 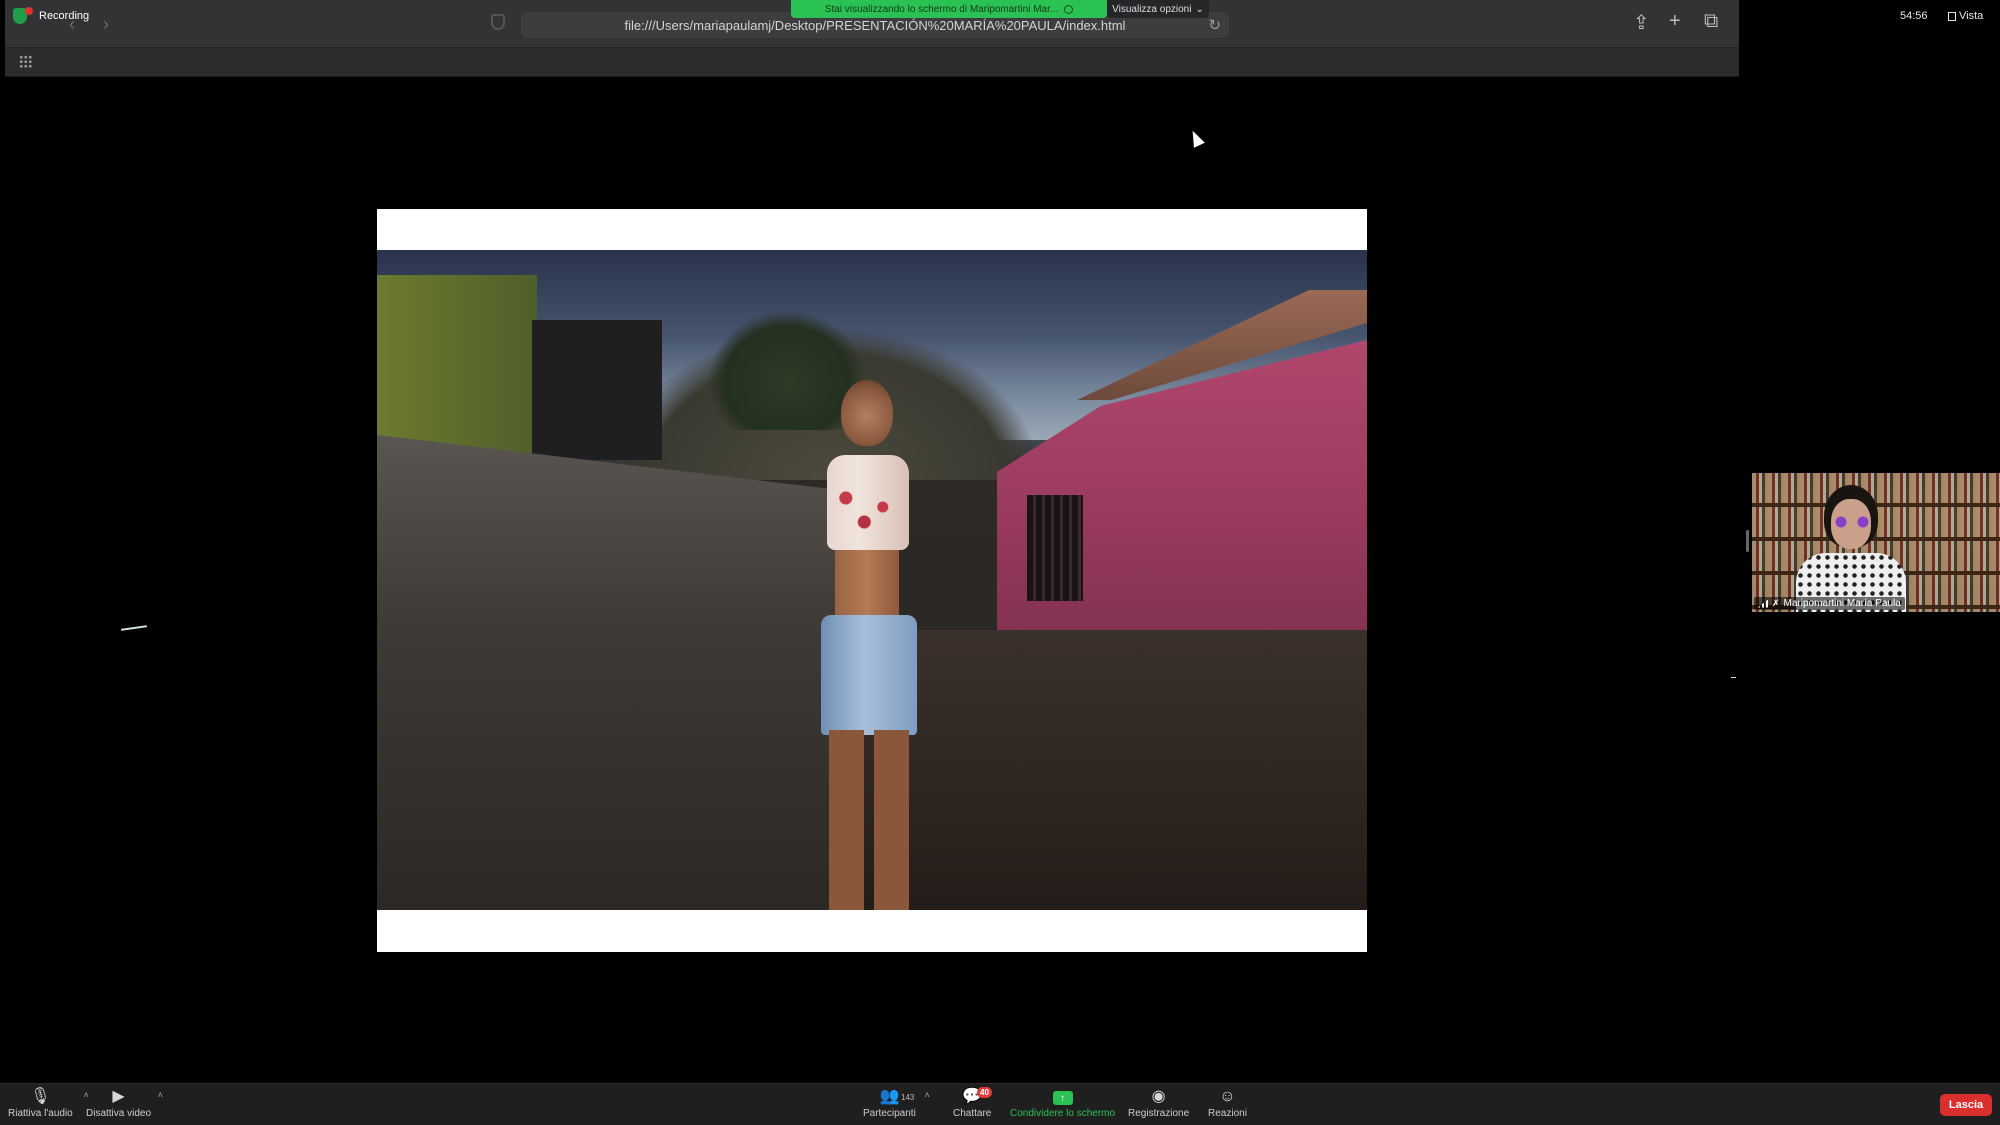 What do you see at coordinates (498, 22) in the screenshot?
I see `privacy-shield-icon` at bounding box center [498, 22].